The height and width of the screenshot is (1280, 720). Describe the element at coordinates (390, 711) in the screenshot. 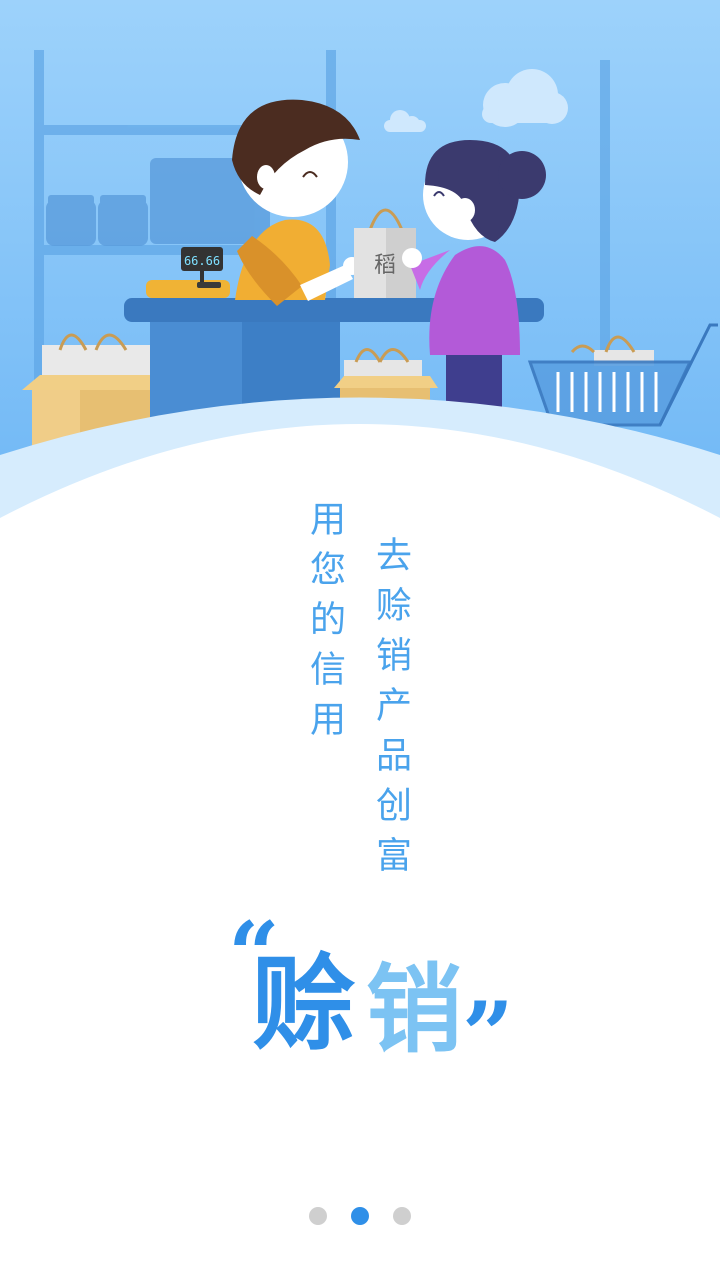

I see `tagline-line-2: 去赊销产品创富` at that location.